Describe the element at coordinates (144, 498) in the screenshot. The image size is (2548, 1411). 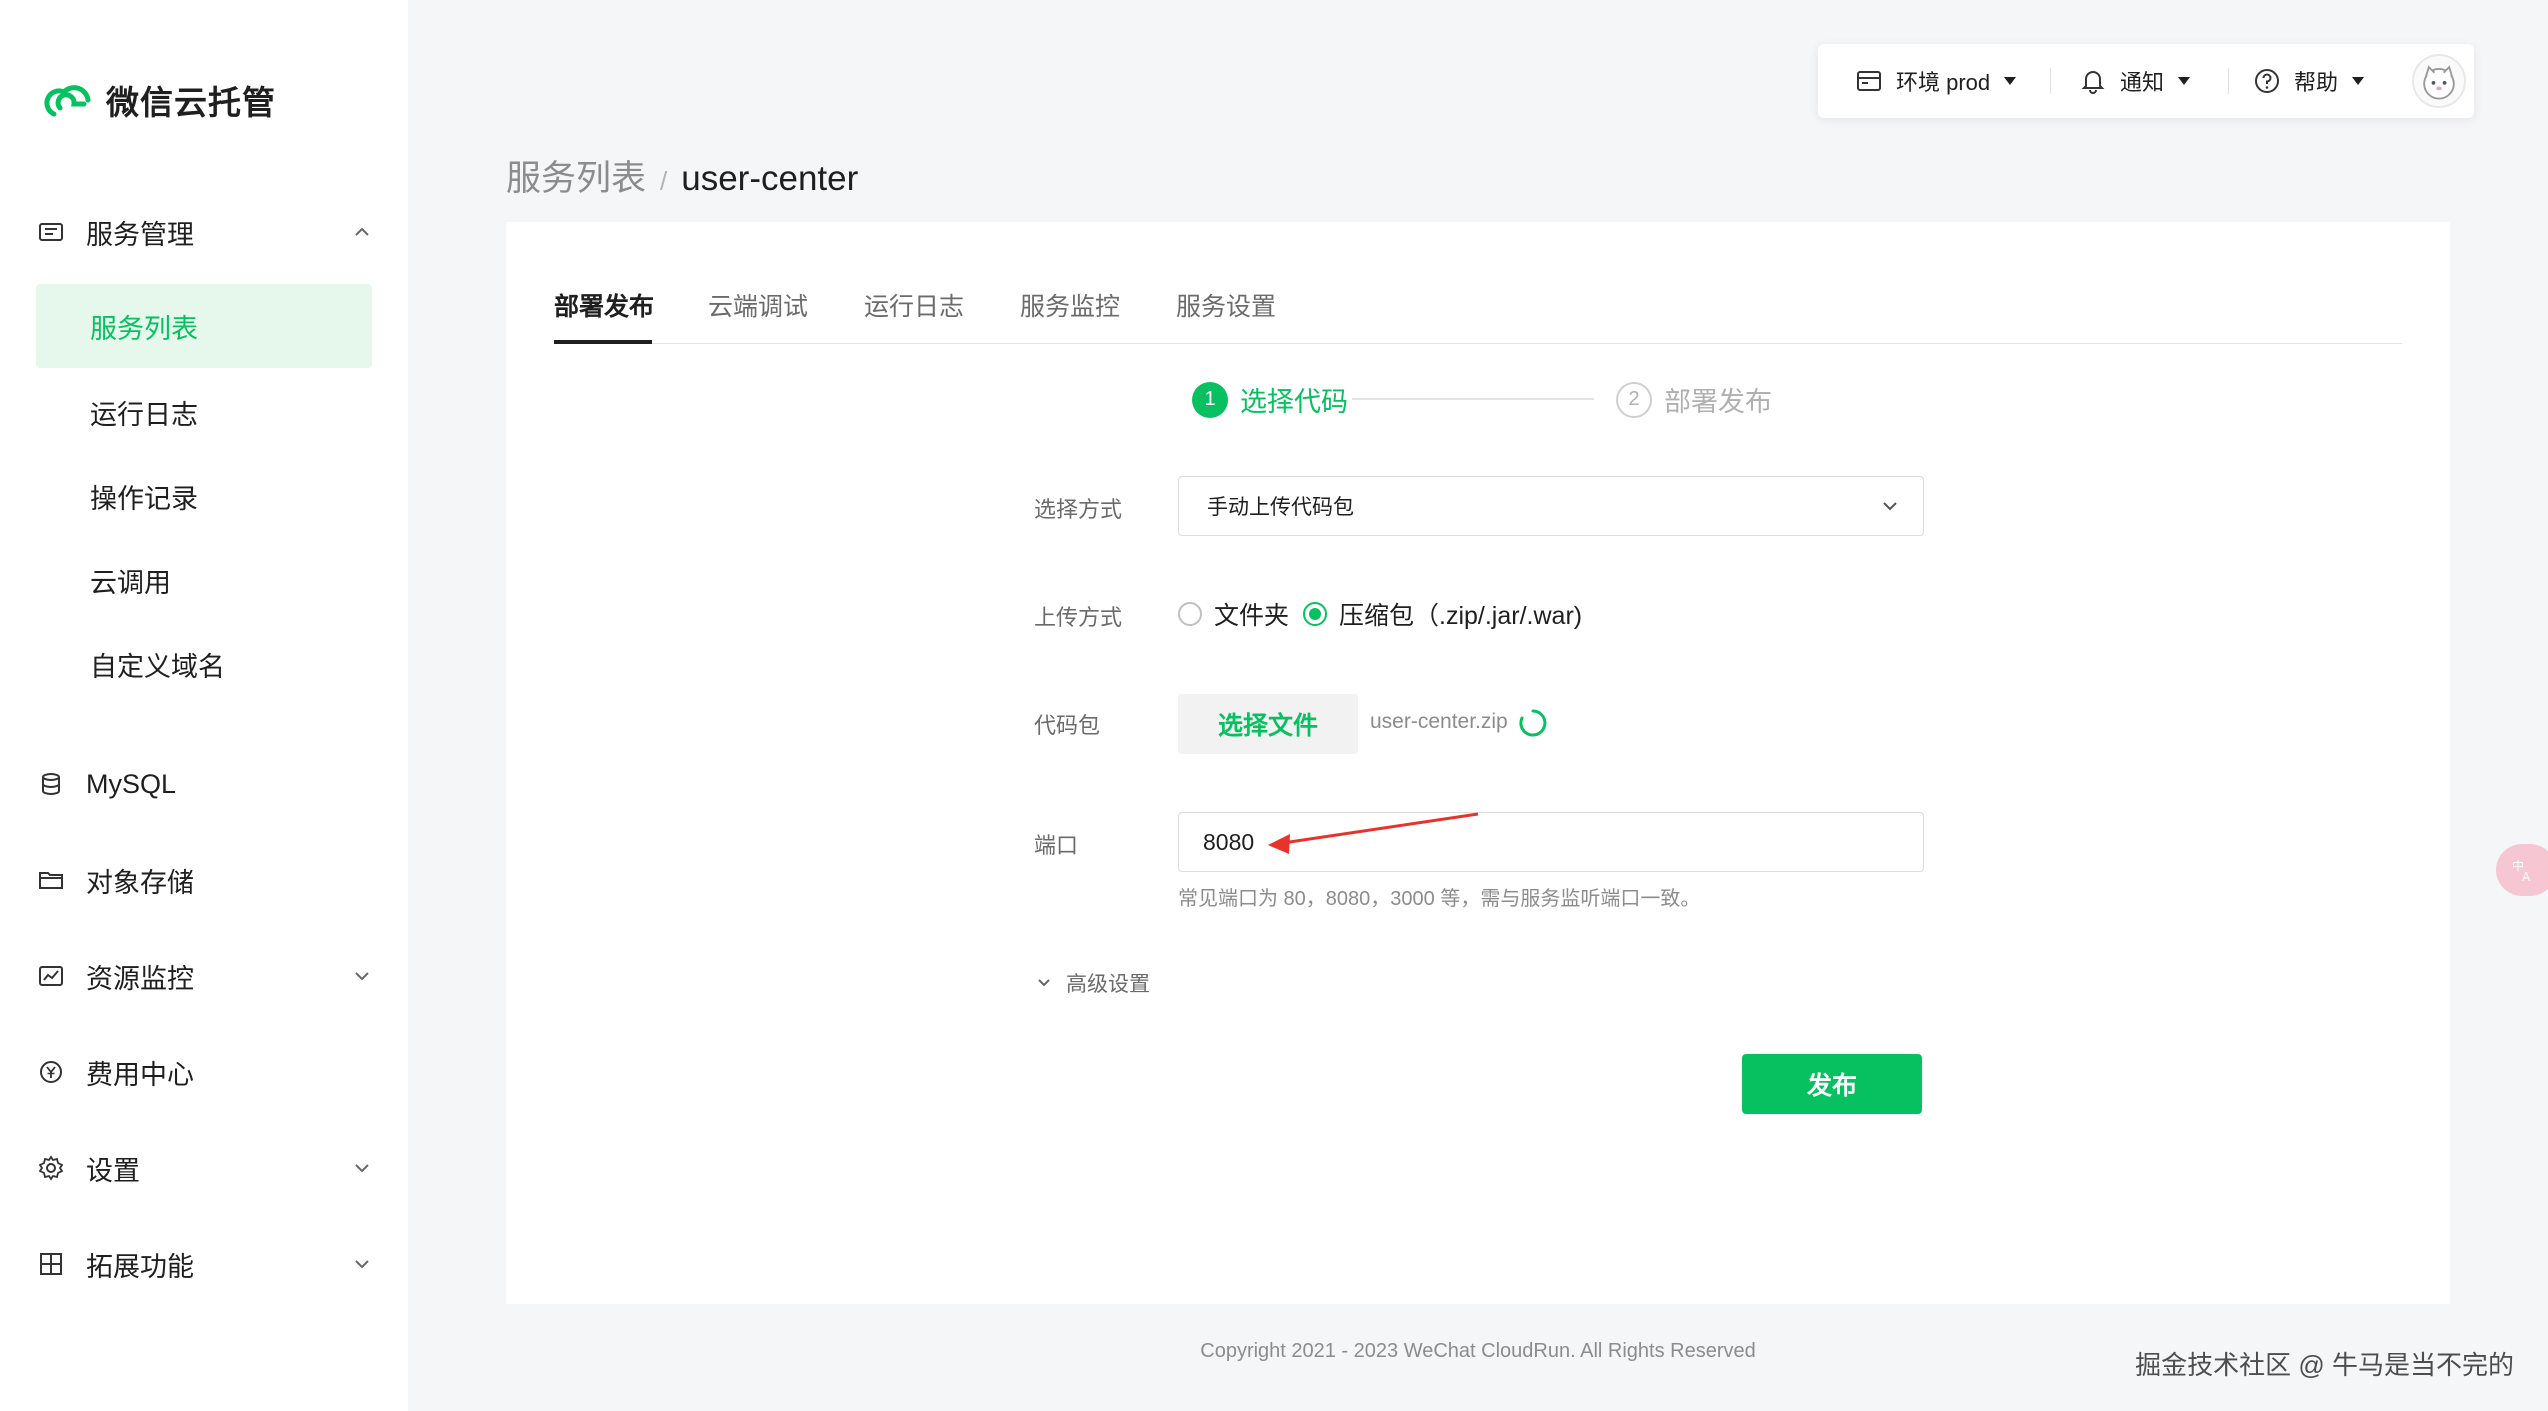
I see `sidebar-item-label: 操作记录` at that location.